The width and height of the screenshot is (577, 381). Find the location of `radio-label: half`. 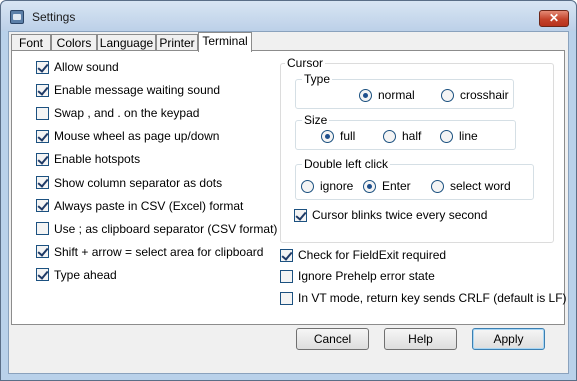

radio-label: half is located at coordinates (412, 136).